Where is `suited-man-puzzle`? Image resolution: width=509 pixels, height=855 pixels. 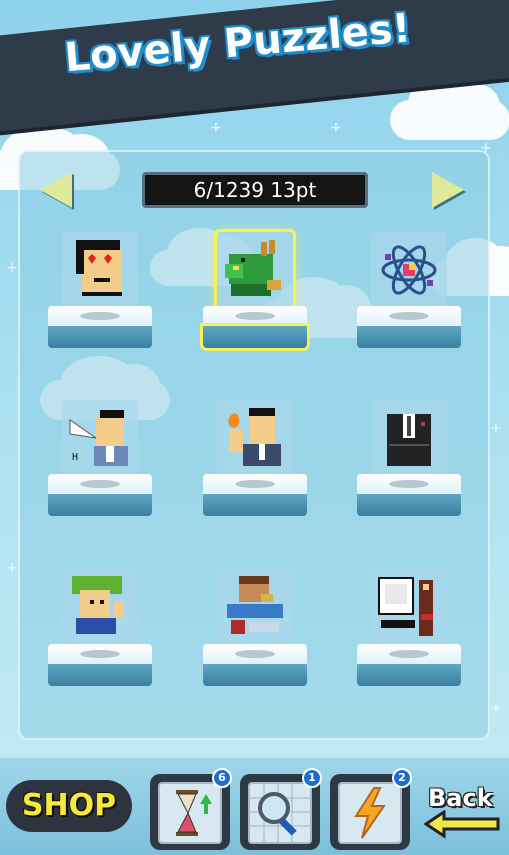
suited-man-puzzle is located at coordinates (409, 464).